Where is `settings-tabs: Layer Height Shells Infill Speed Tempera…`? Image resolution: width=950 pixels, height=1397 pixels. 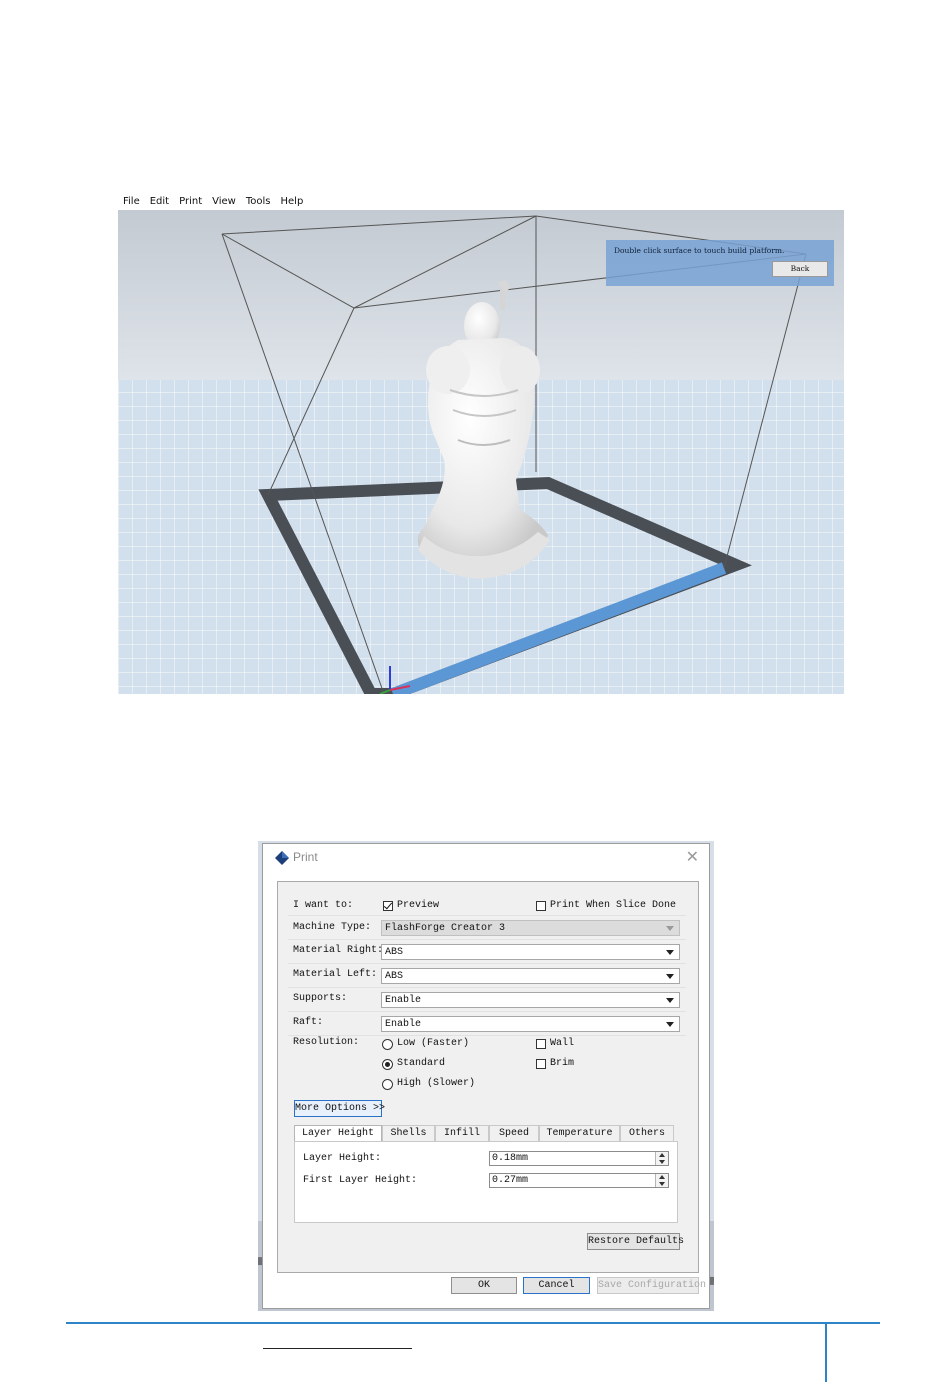
settings-tabs: Layer Height Shells Infill Speed Tempera… is located at coordinates (484, 1134).